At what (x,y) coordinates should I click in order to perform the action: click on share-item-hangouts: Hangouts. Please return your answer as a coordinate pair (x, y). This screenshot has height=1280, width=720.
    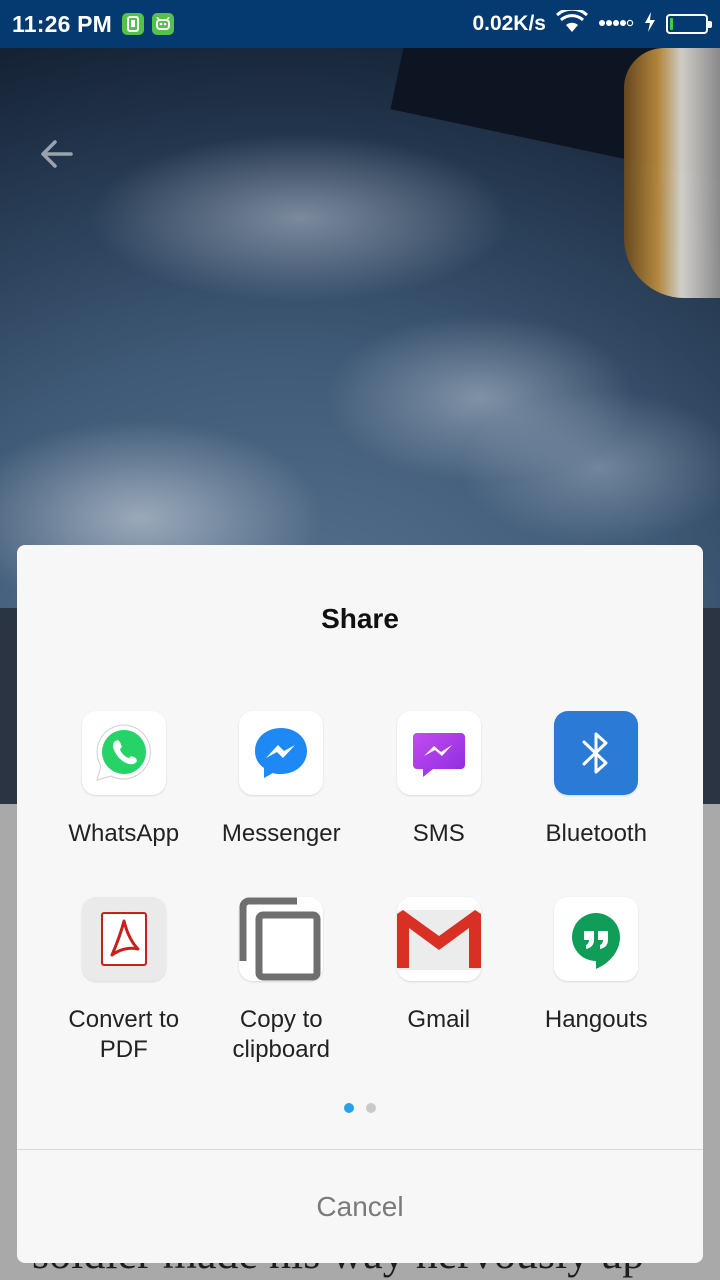
    Looking at the image, I should click on (597, 990).